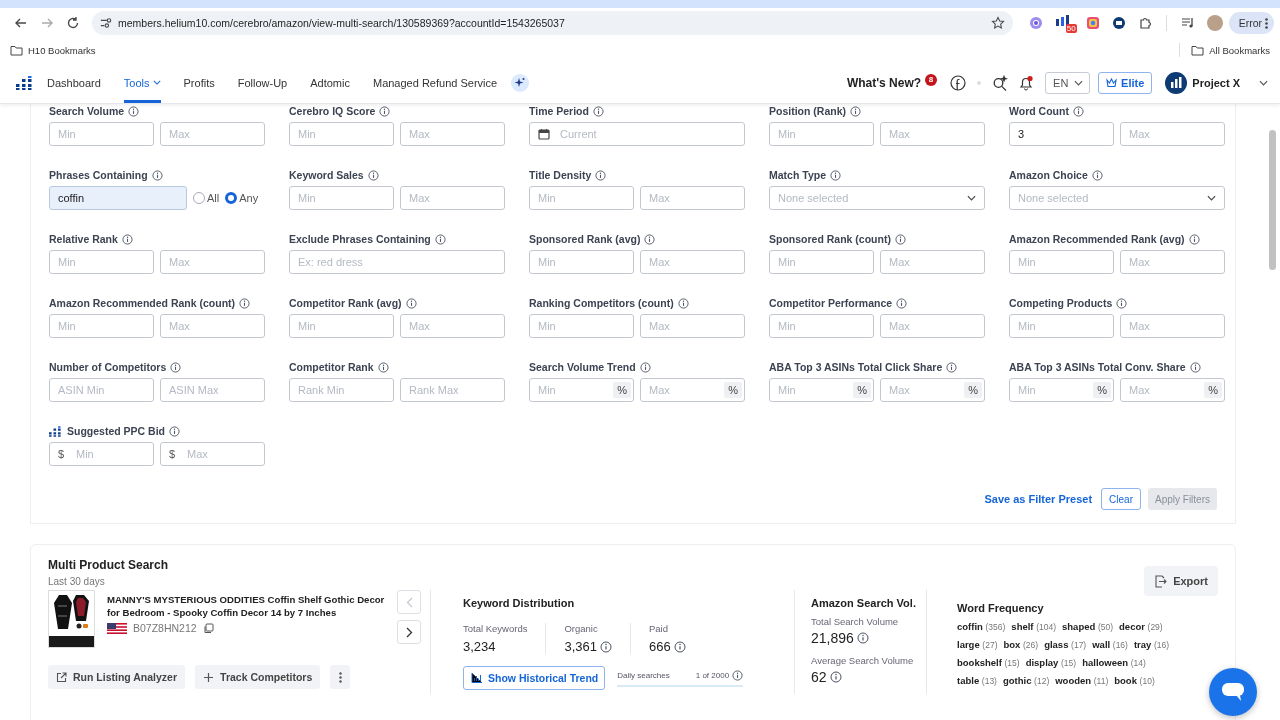 The image size is (1280, 720). I want to click on nav-tab: Profits, so click(199, 82).